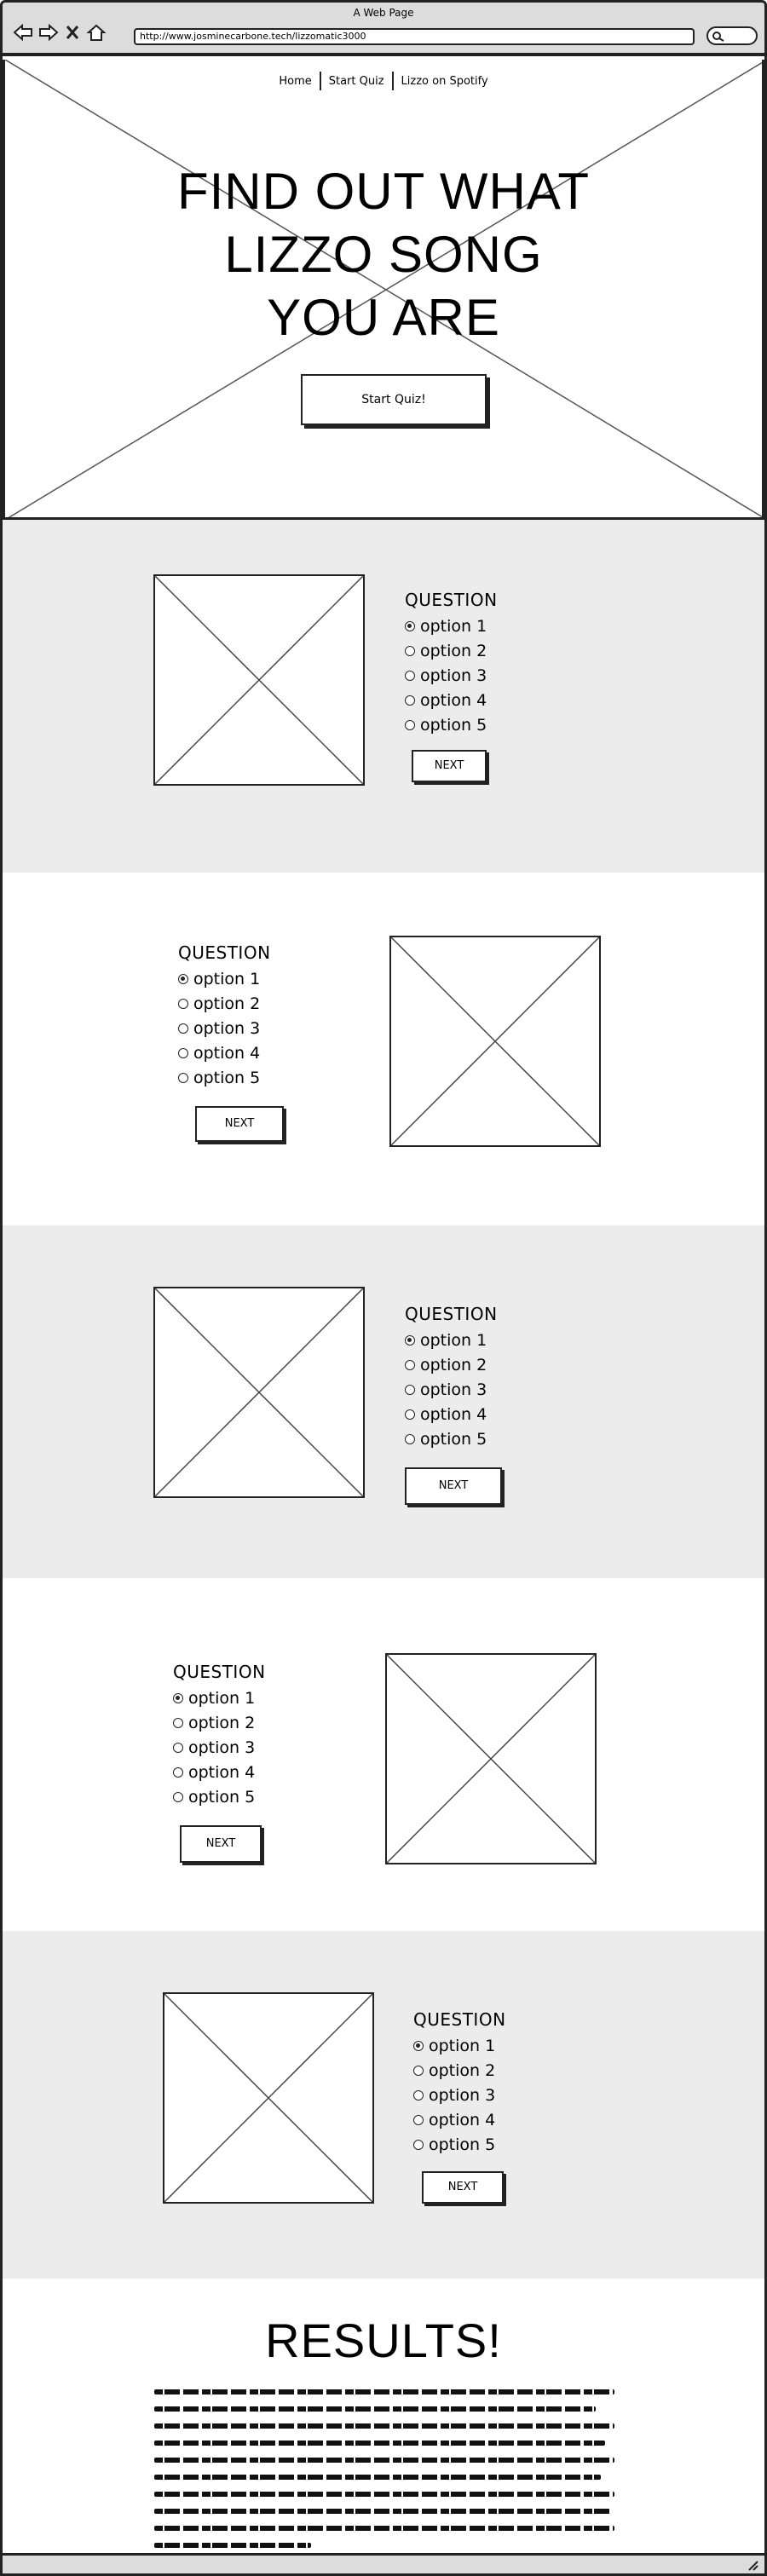 This screenshot has width=767, height=2576. I want to click on forward-icon, so click(48, 32).